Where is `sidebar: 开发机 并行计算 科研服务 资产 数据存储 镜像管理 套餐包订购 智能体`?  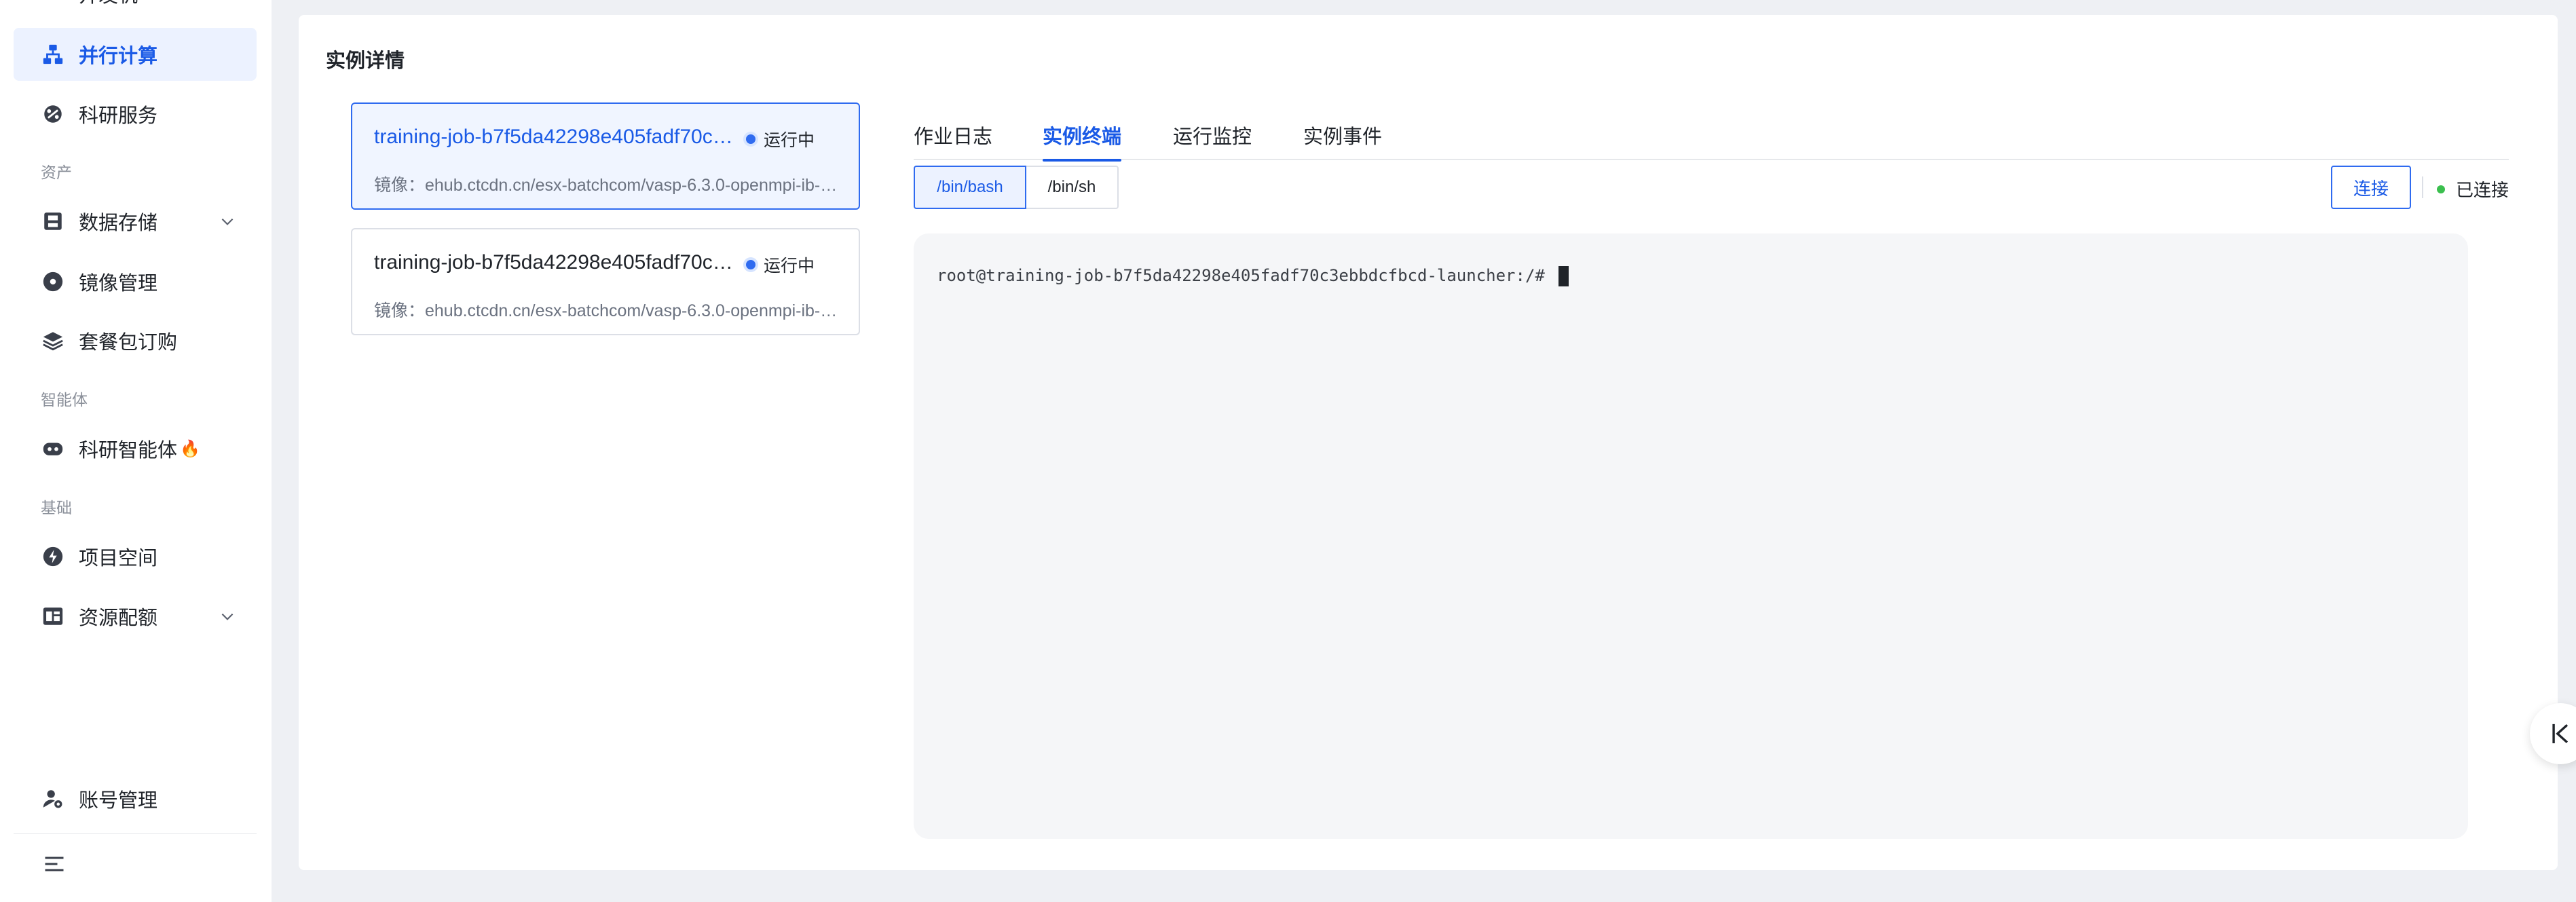
sidebar: 开发机 并行计算 科研服务 资产 数据存储 镜像管理 套餐包订购 智能体 is located at coordinates (136, 451).